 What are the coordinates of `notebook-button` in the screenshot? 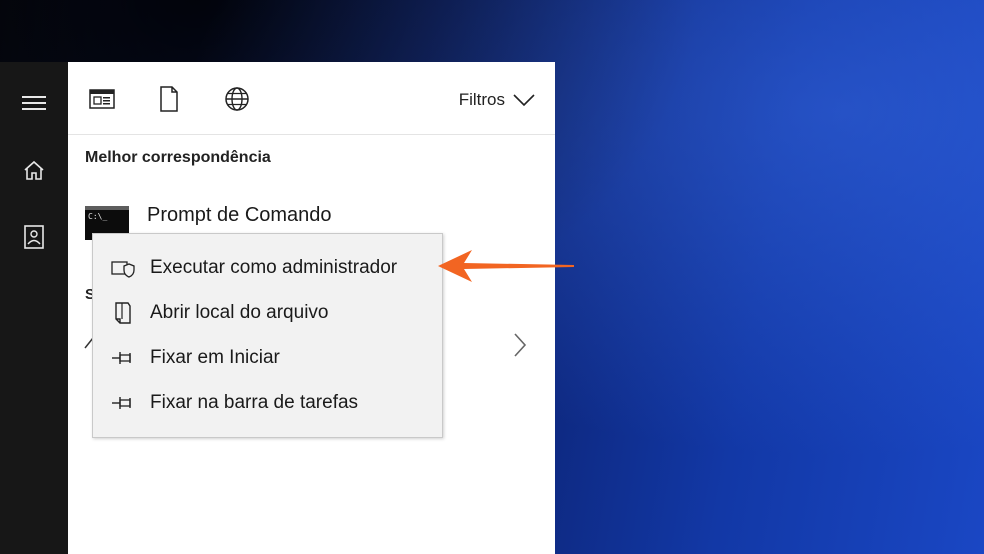 It's located at (34, 237).